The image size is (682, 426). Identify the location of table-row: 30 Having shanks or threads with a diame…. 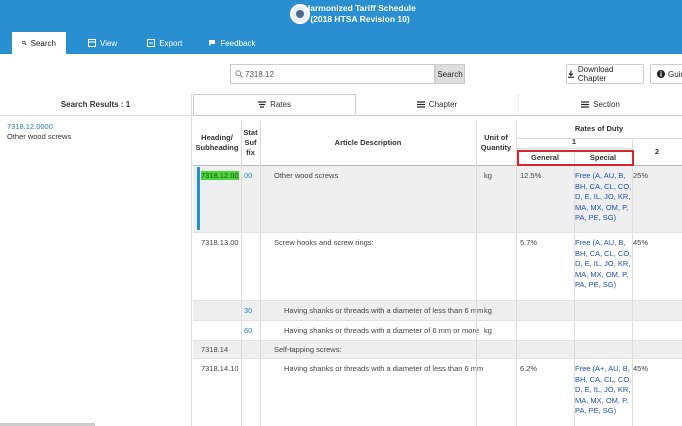
(437, 311).